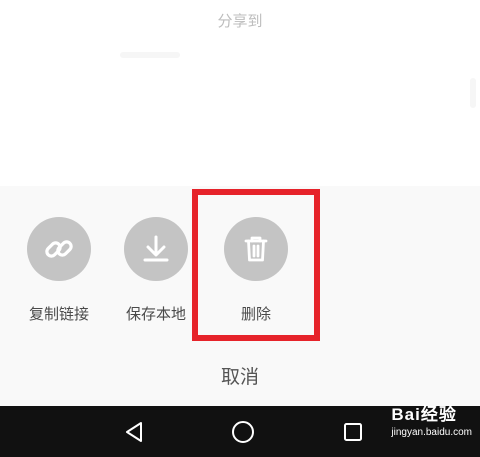  I want to click on watermark: Bai经验 jingyan.baidu.com, so click(431, 419).